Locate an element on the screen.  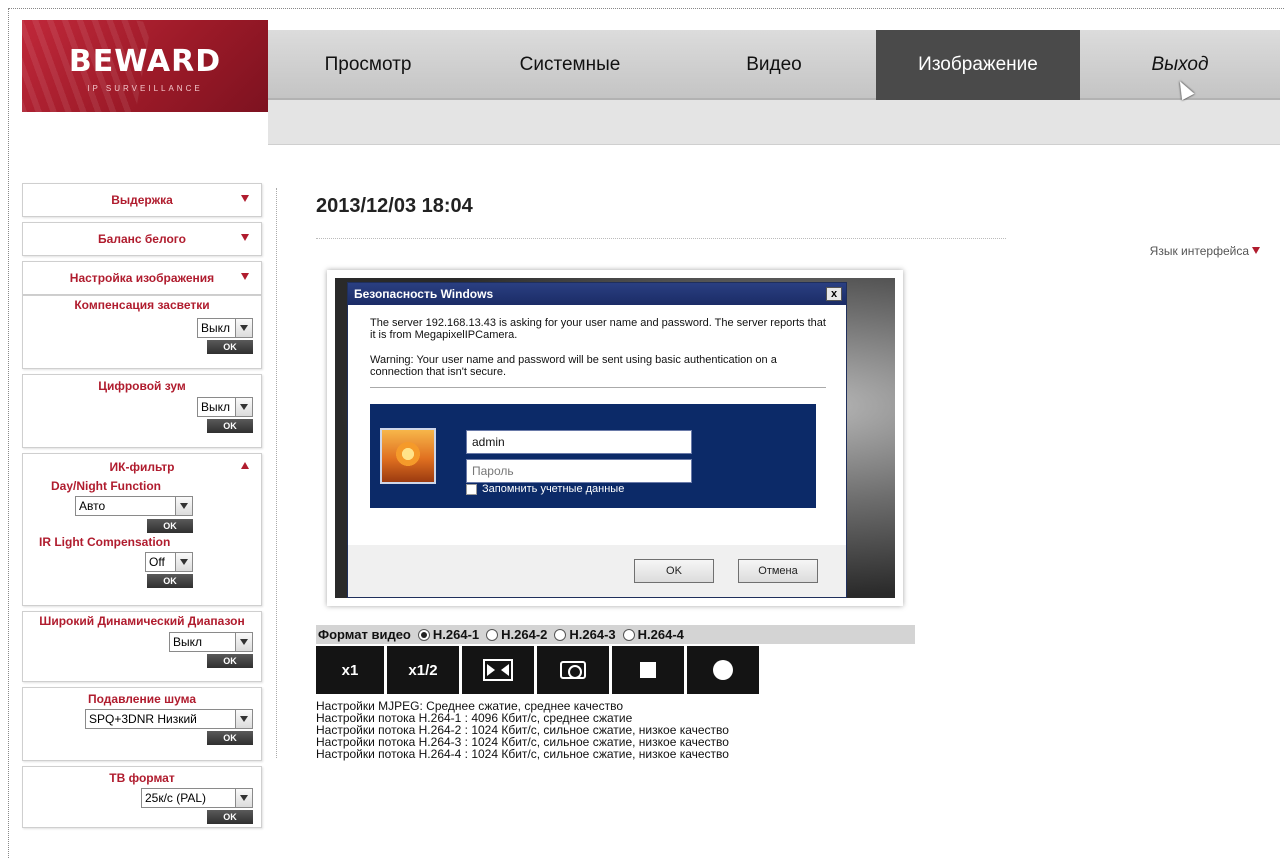
exposure-label: Выдержка is located at coordinates (142, 200).